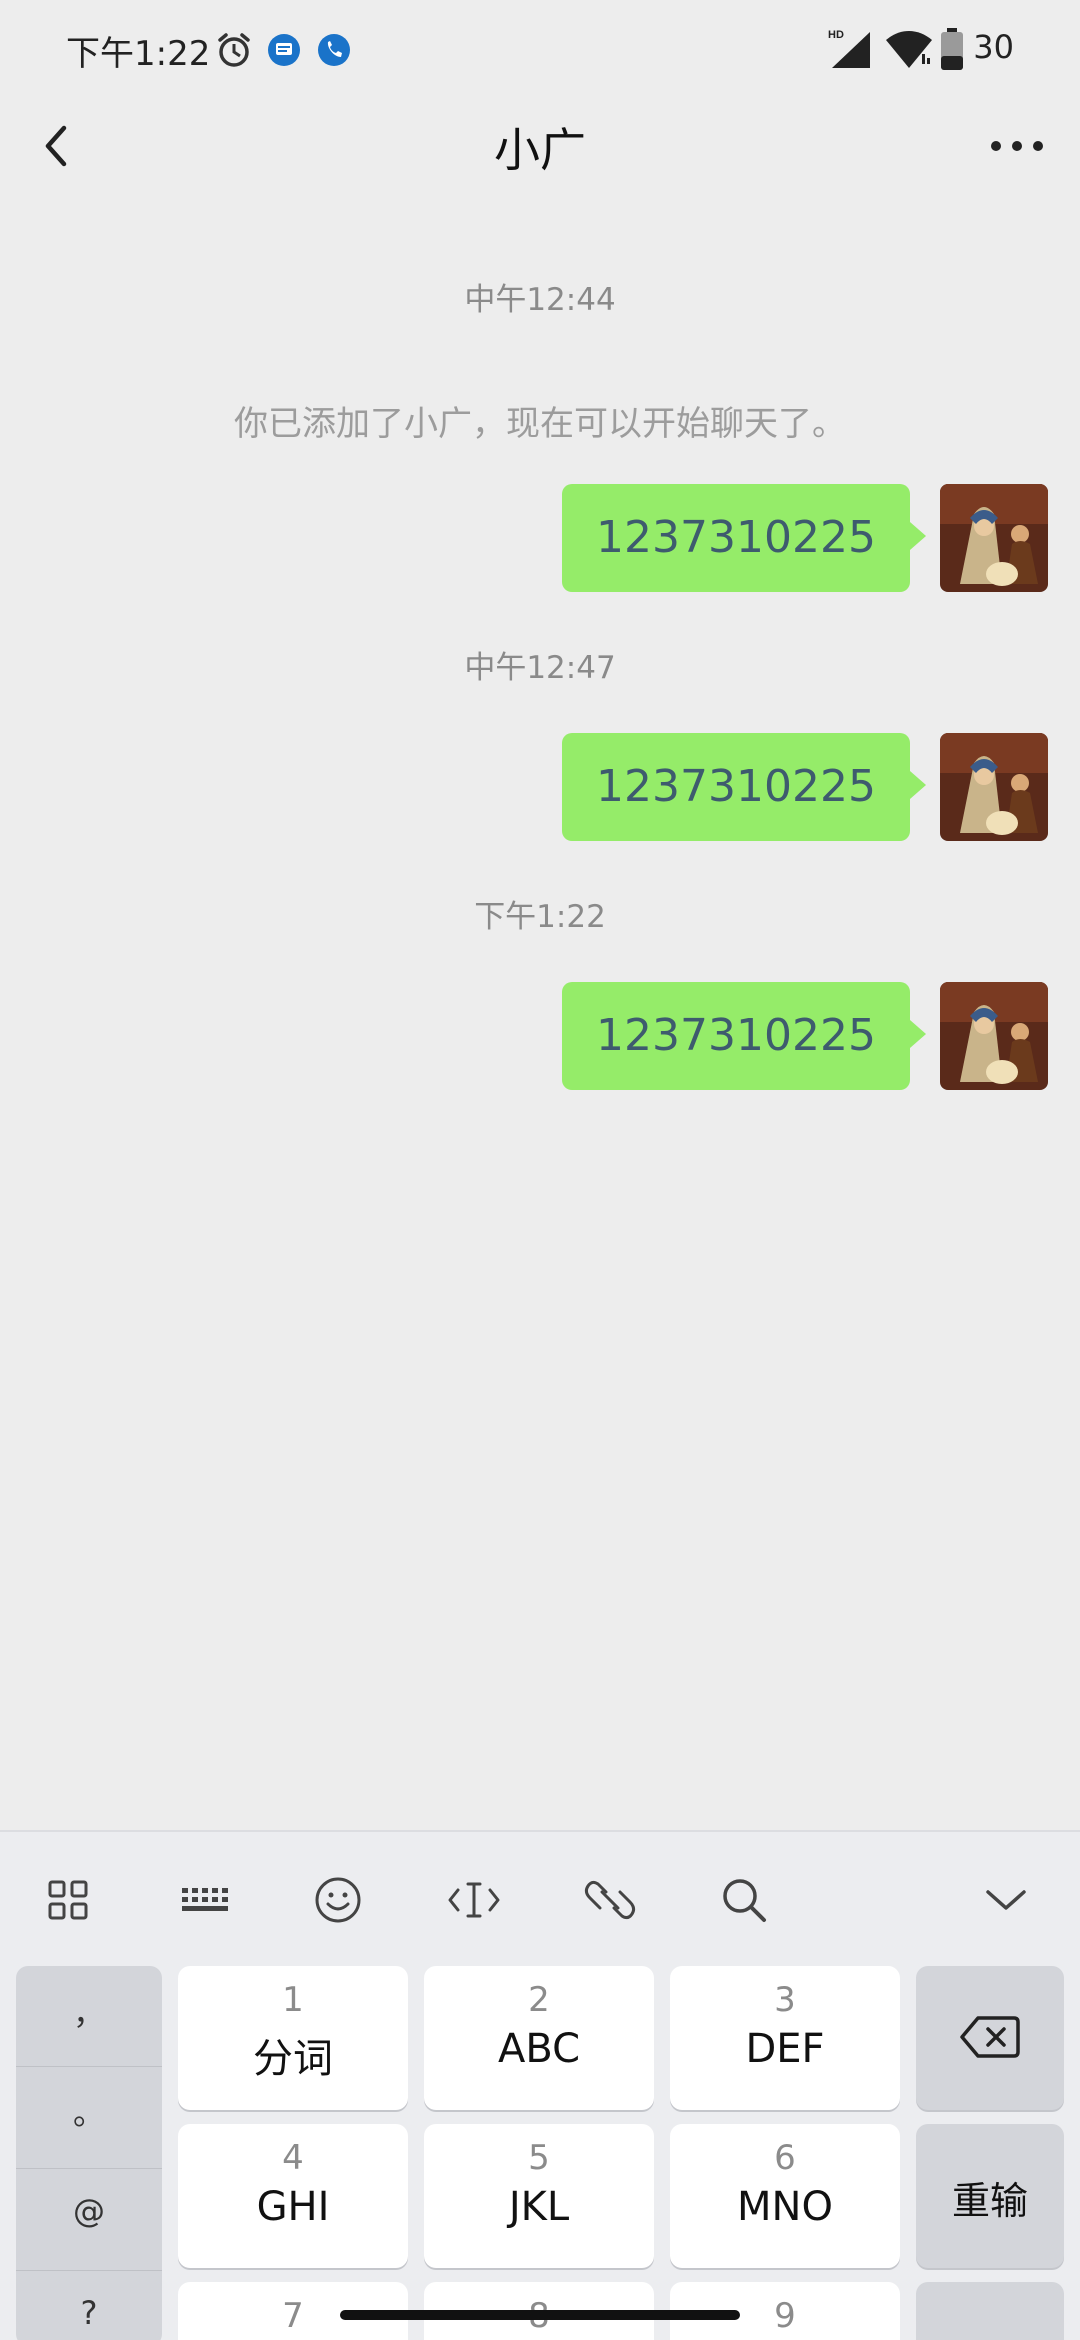 The height and width of the screenshot is (2340, 1080). Describe the element at coordinates (68, 1900) in the screenshot. I see `grid-icon` at that location.